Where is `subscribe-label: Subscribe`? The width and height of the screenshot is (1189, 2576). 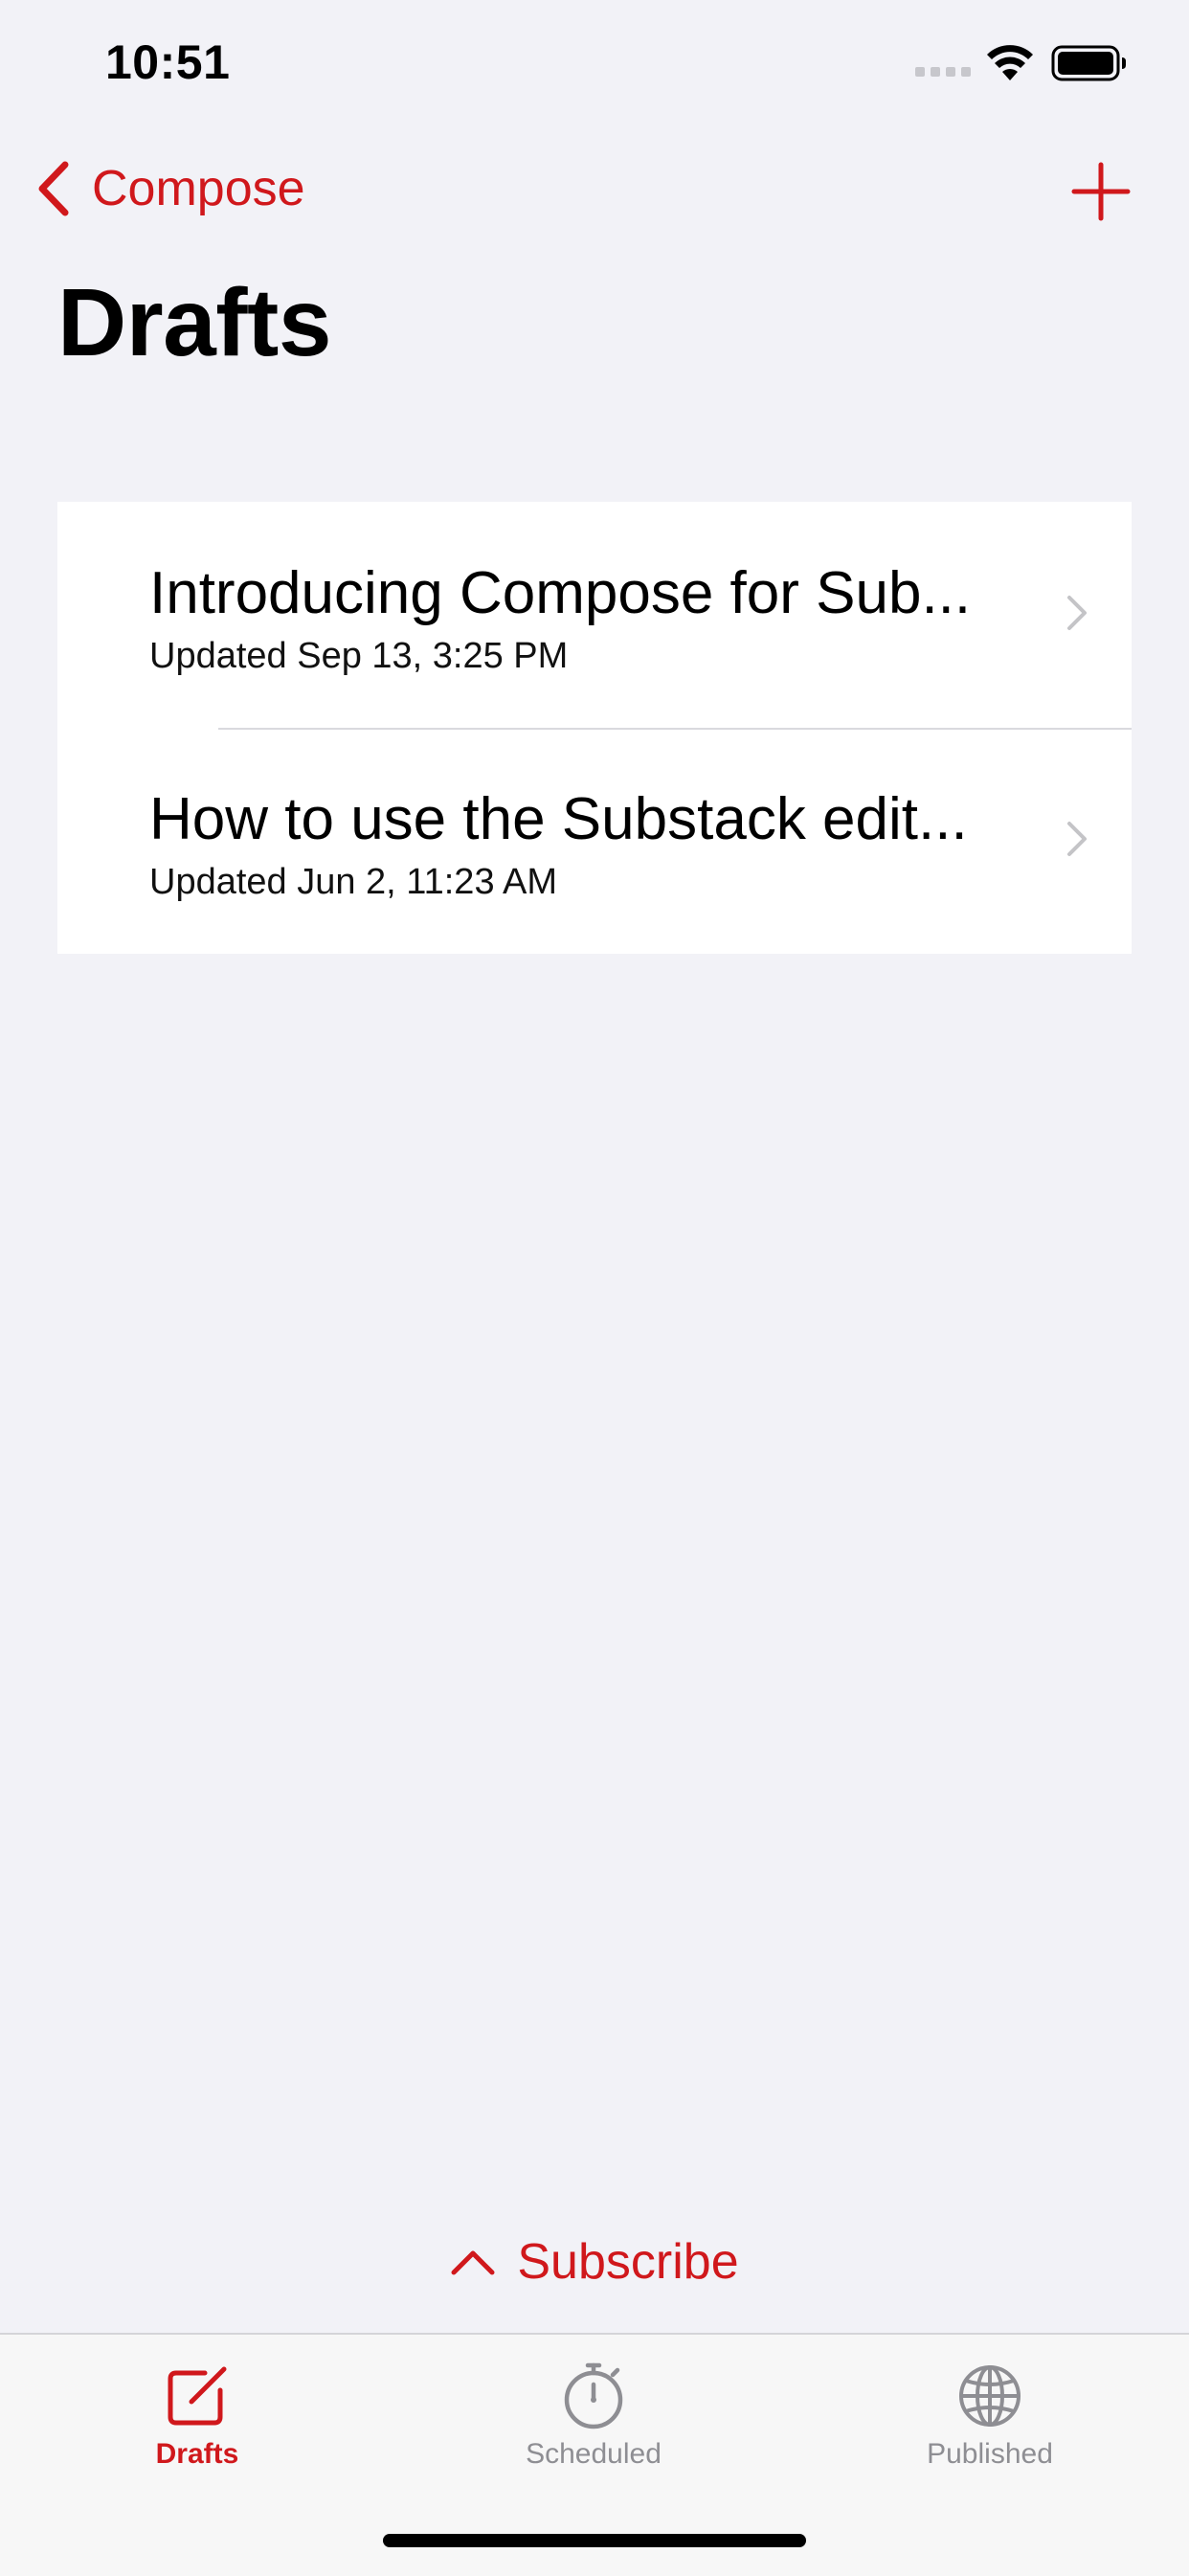 subscribe-label: Subscribe is located at coordinates (628, 2262).